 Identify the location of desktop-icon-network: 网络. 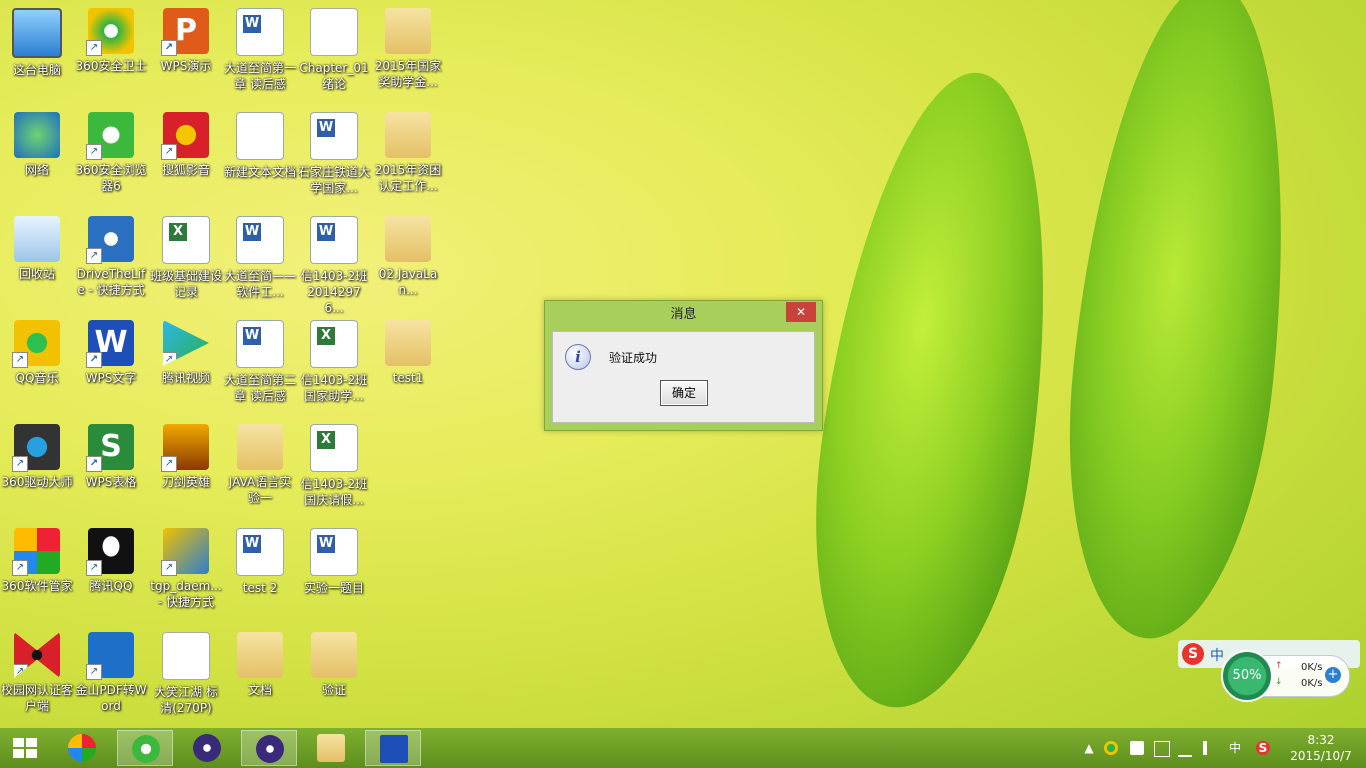
(37, 154).